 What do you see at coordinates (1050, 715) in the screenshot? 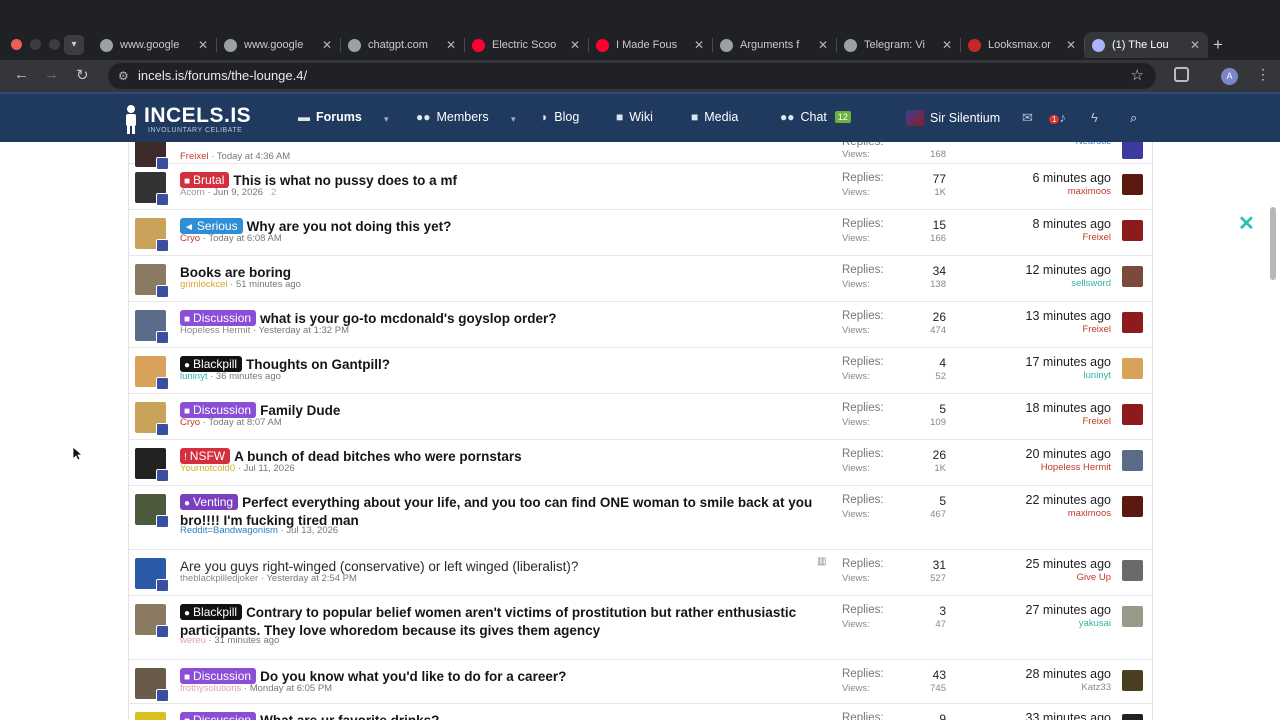
I see `last-post-time: 33 minutes ago` at bounding box center [1050, 715].